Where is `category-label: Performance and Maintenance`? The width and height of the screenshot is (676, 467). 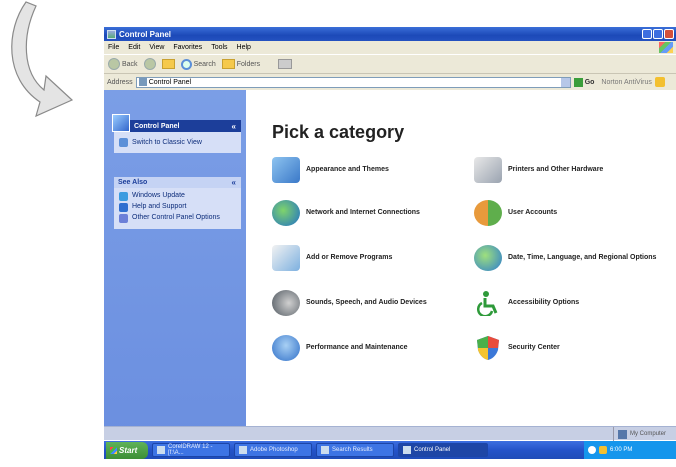 category-label: Performance and Maintenance is located at coordinates (357, 347).